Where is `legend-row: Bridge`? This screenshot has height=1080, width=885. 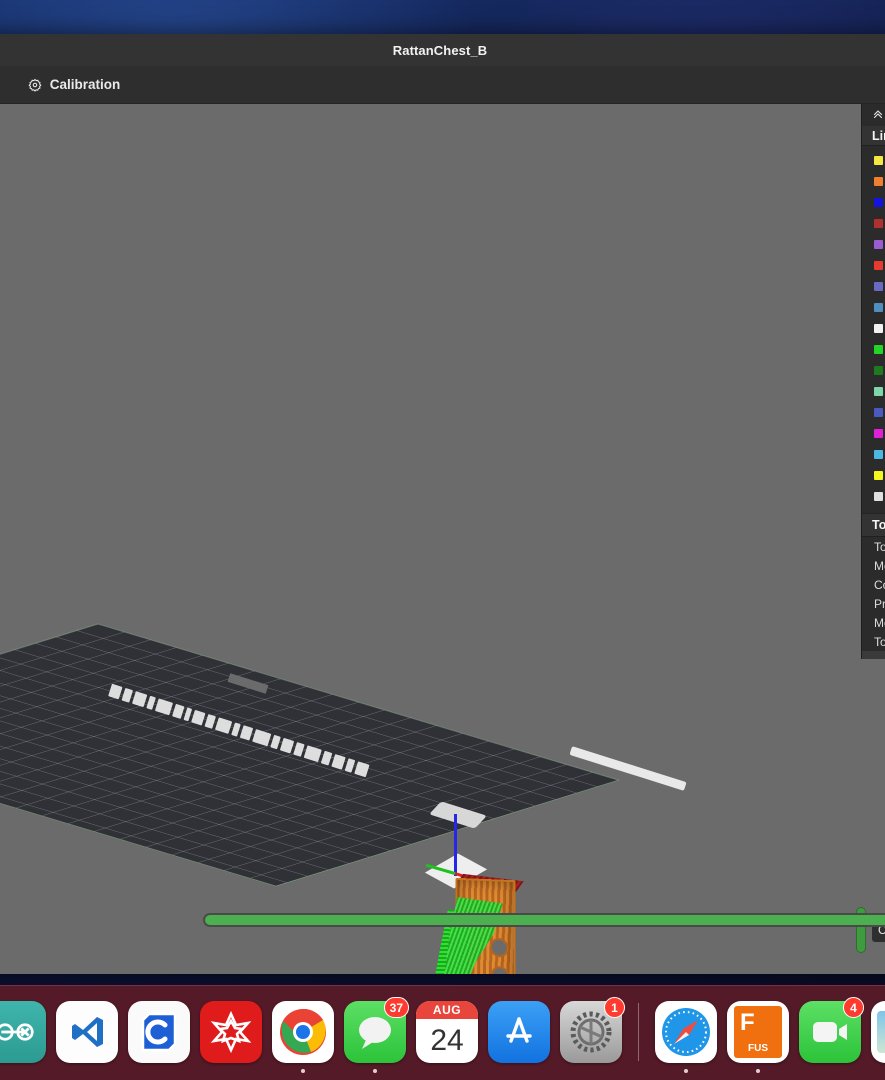
legend-row: Bridge is located at coordinates (873, 307).